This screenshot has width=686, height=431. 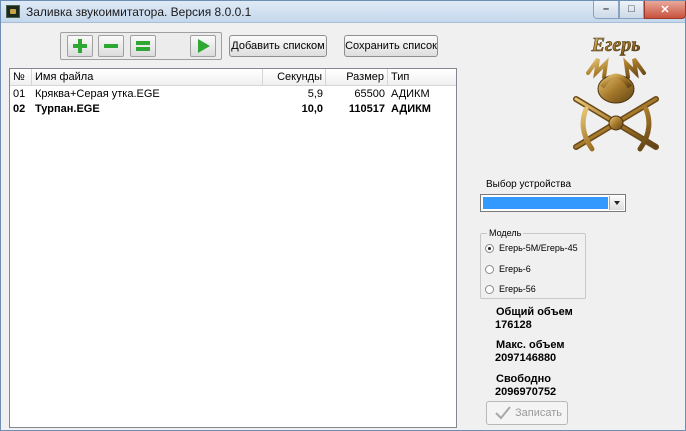 I want to click on device-select, so click(x=553, y=203).